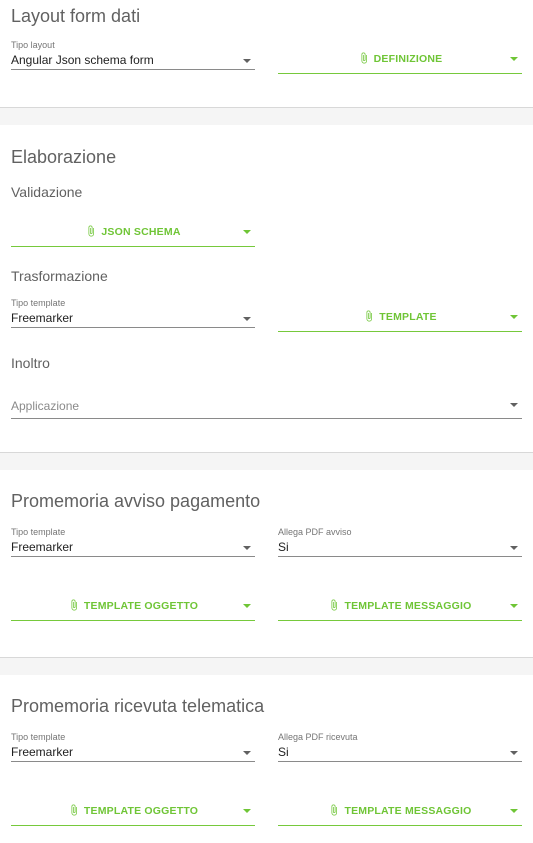  I want to click on tipo-layout-value: Angular Json schema form, so click(82, 60).